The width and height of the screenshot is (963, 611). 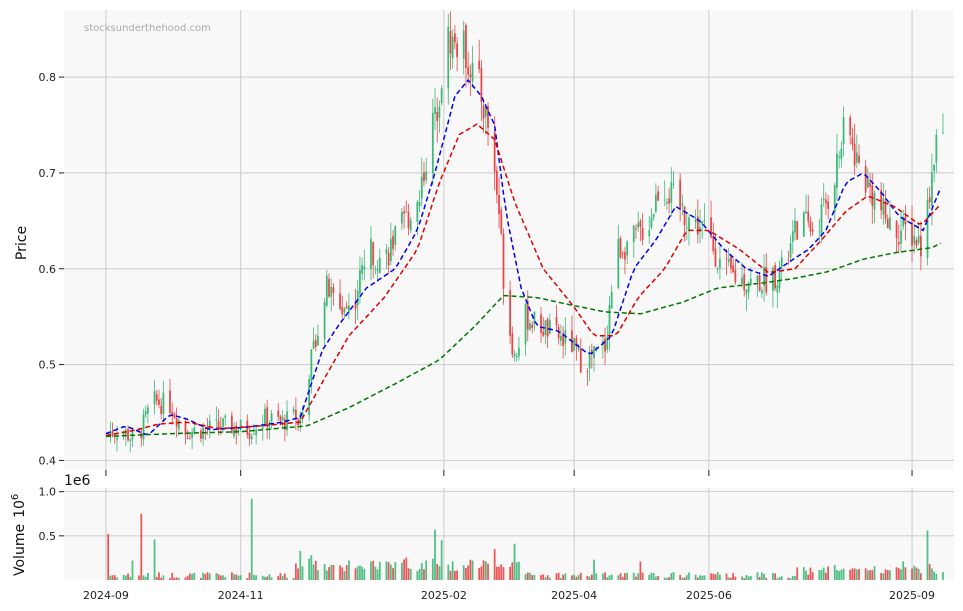 I want to click on volume-axis-label: Volume 106, so click(x=19, y=535).